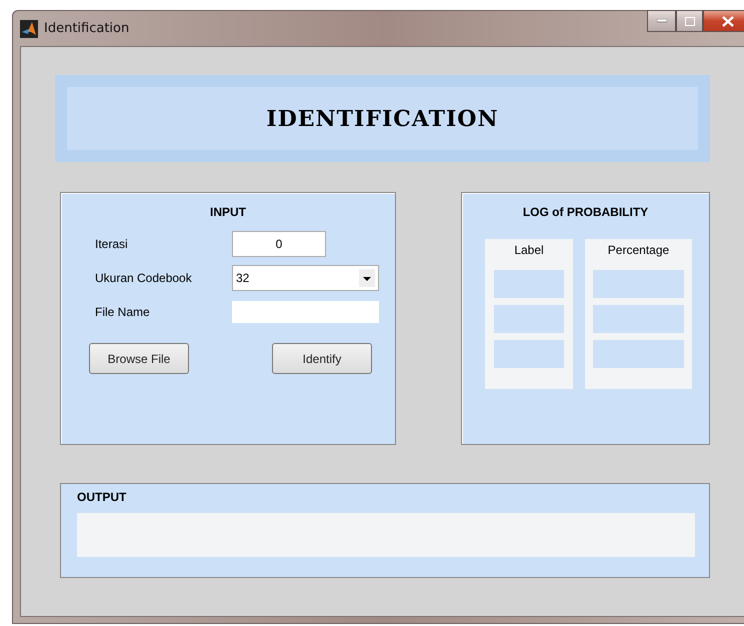  Describe the element at coordinates (87, 28) in the screenshot. I see `window-title: Identification` at that location.